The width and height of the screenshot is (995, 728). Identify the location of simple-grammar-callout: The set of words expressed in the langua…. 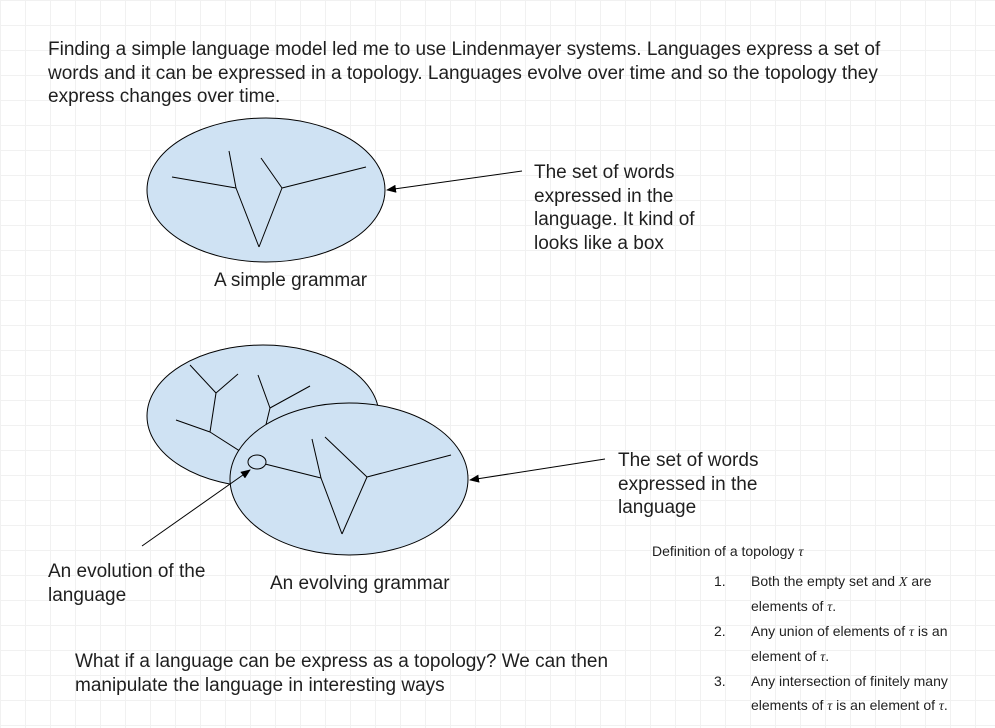
(614, 208).